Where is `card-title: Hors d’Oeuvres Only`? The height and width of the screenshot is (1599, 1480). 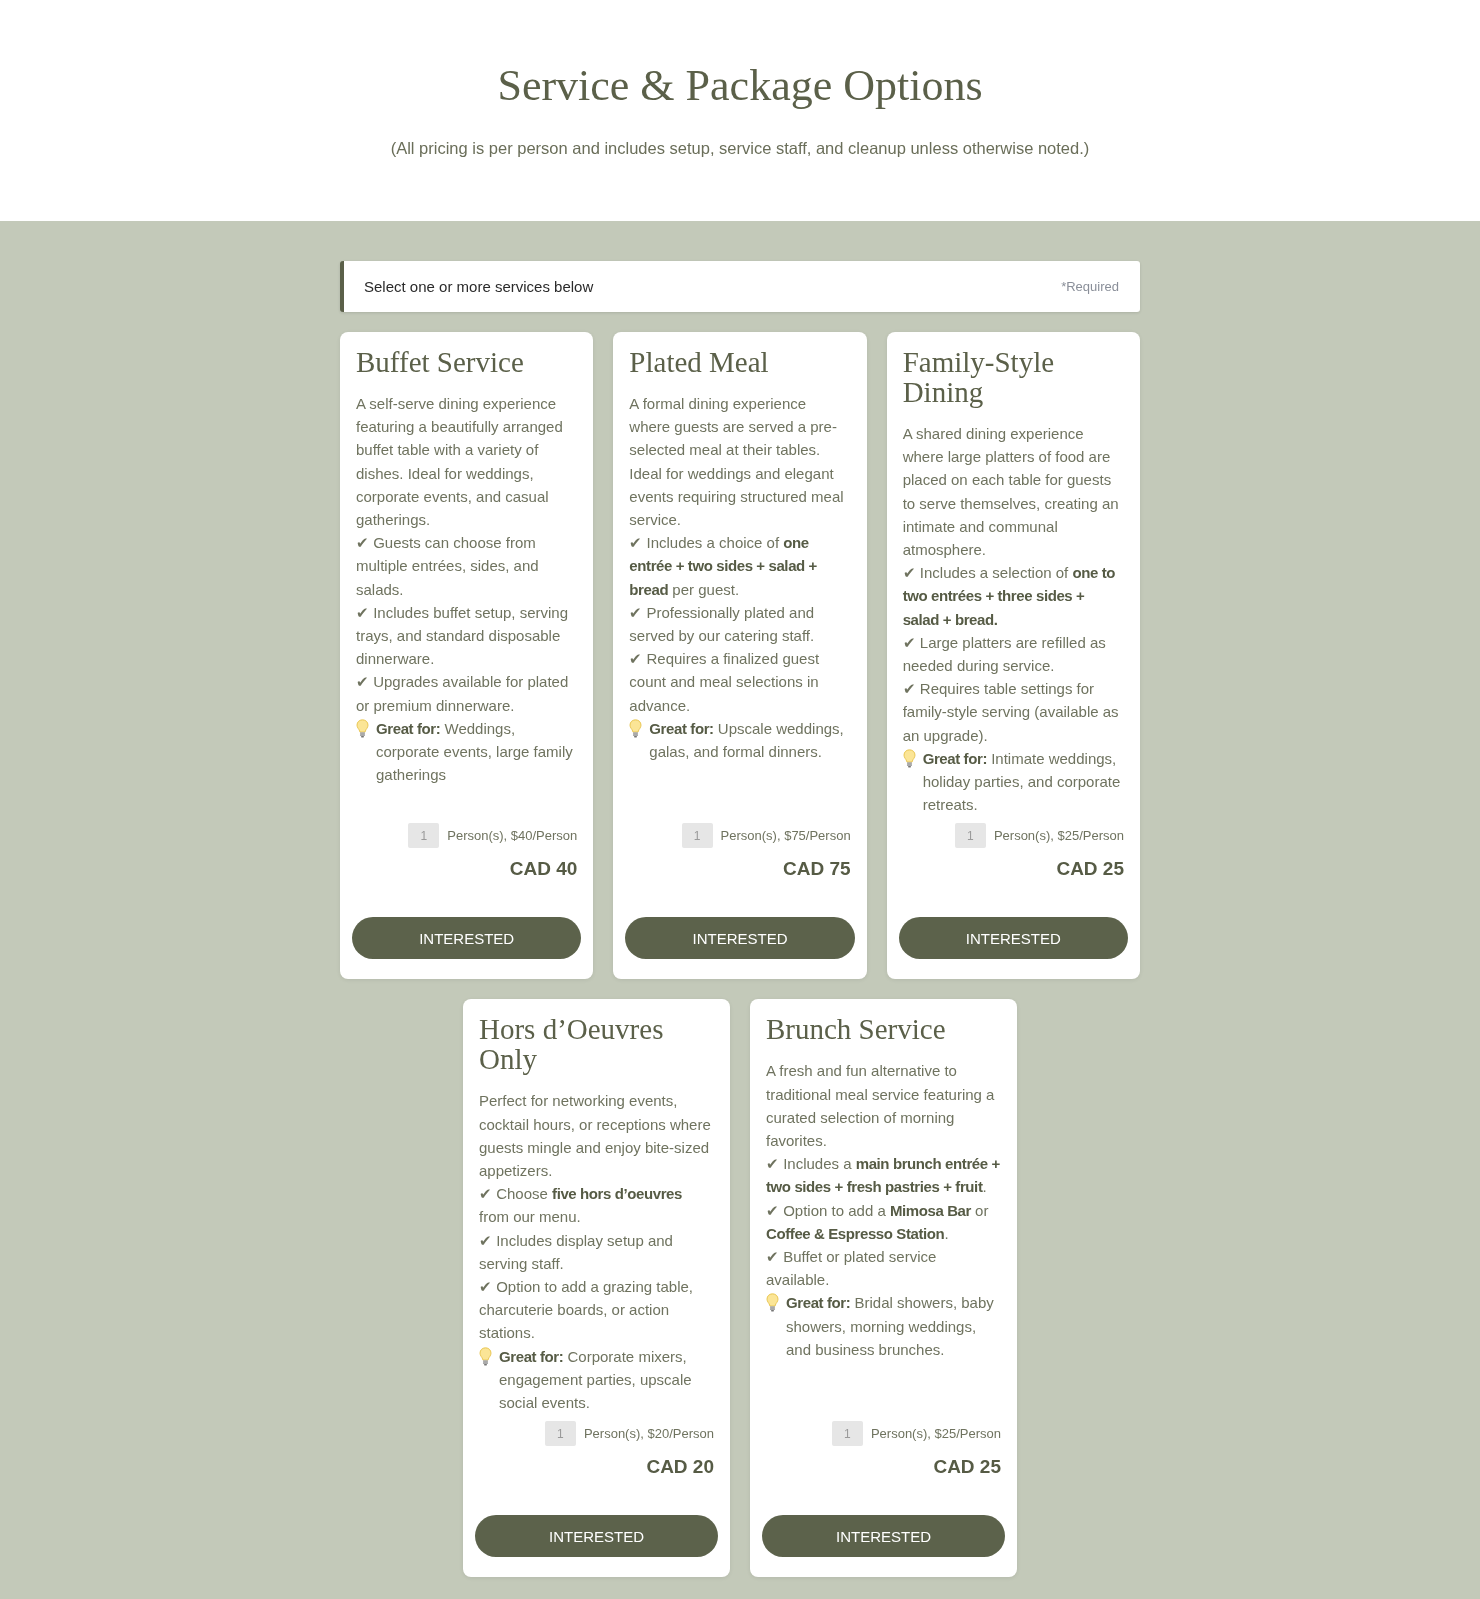 card-title: Hors d’Oeuvres Only is located at coordinates (572, 1044).